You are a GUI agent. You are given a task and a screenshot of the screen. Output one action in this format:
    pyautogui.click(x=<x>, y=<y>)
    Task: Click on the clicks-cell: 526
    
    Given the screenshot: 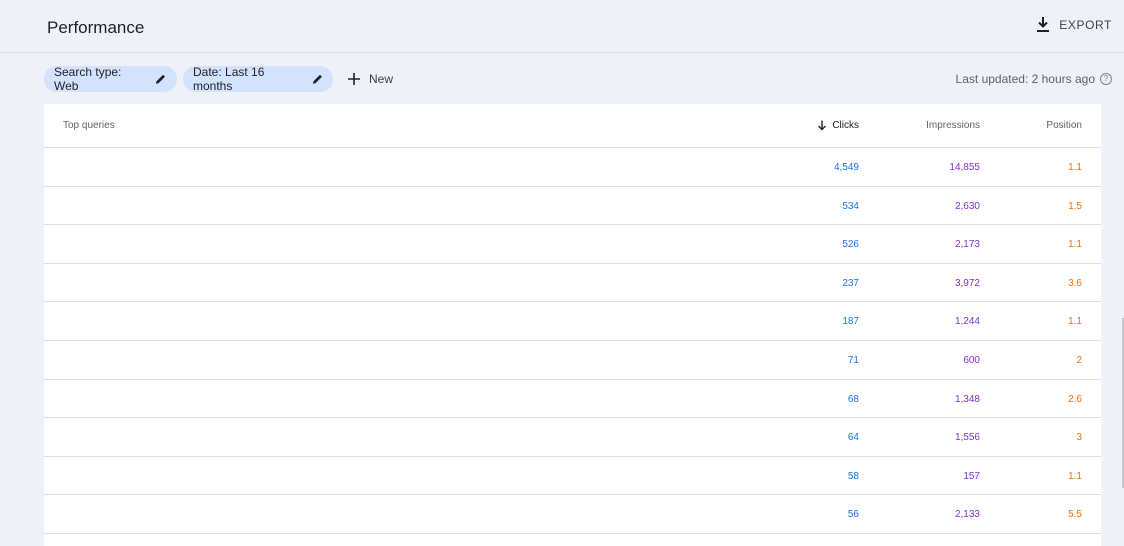 What is the action you would take?
    pyautogui.click(x=850, y=245)
    